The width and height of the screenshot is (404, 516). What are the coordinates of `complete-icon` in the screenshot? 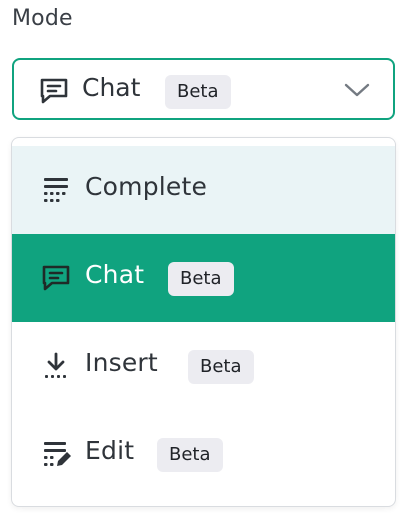 It's located at (56, 190).